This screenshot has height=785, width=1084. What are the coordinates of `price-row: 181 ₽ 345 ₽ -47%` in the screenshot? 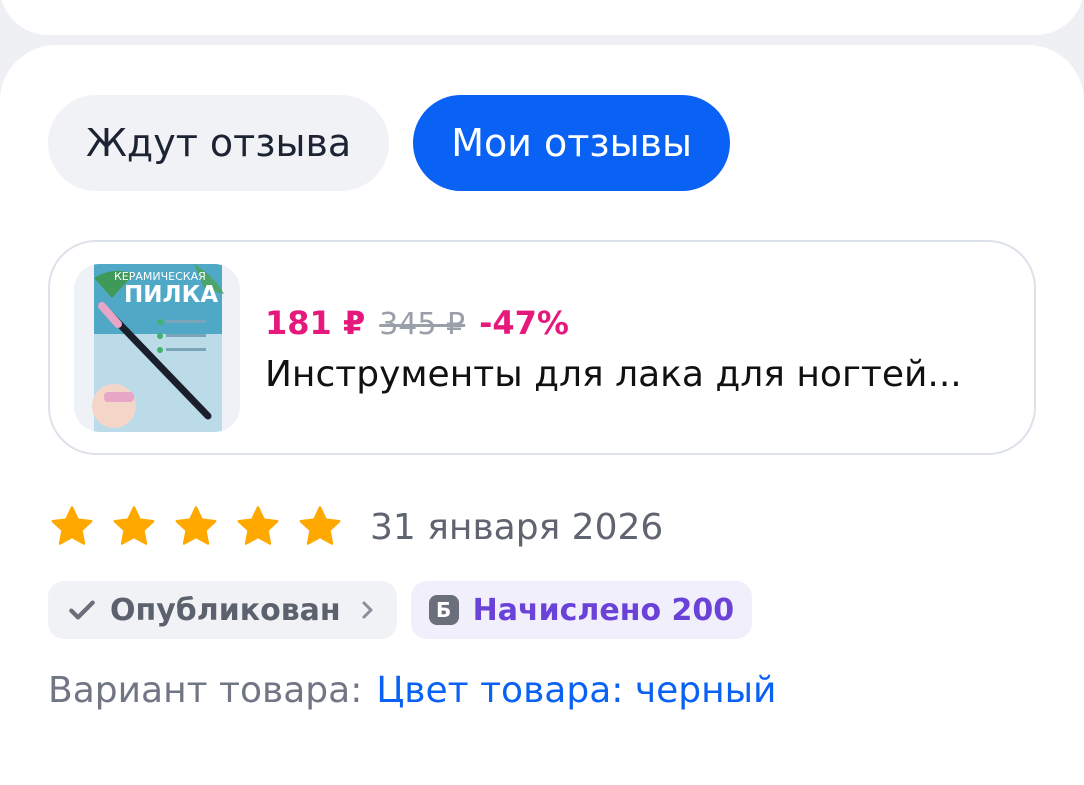 It's located at (417, 323).